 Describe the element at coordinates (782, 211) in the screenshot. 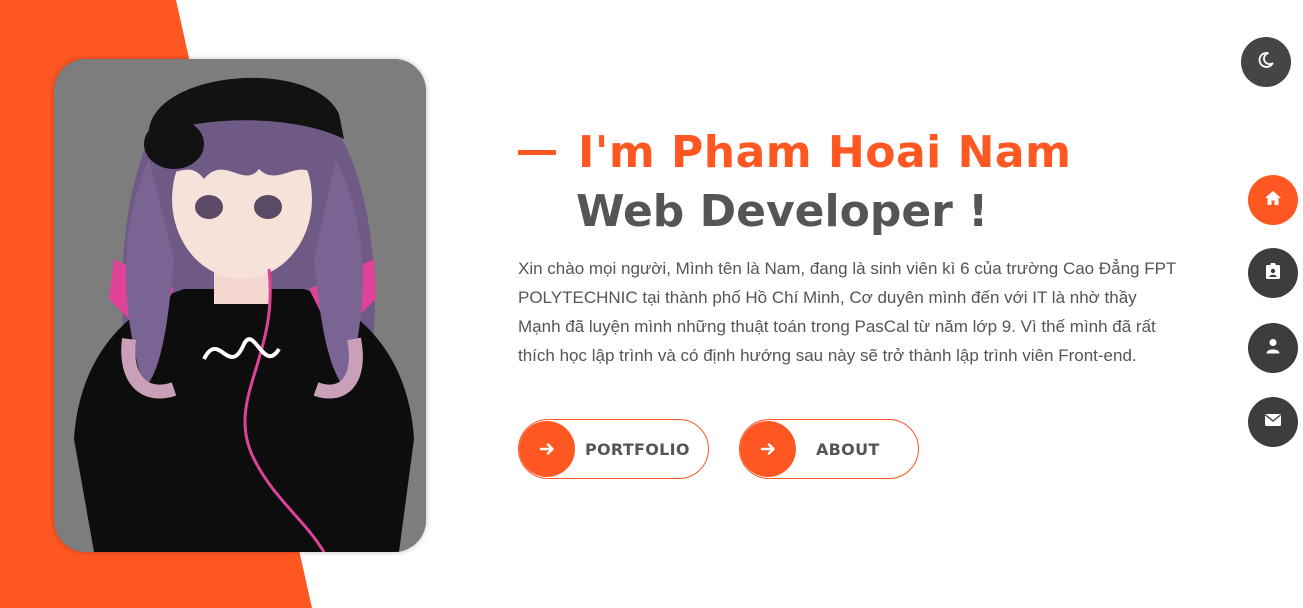

I see `hero-role-heading: Web Developer !` at that location.